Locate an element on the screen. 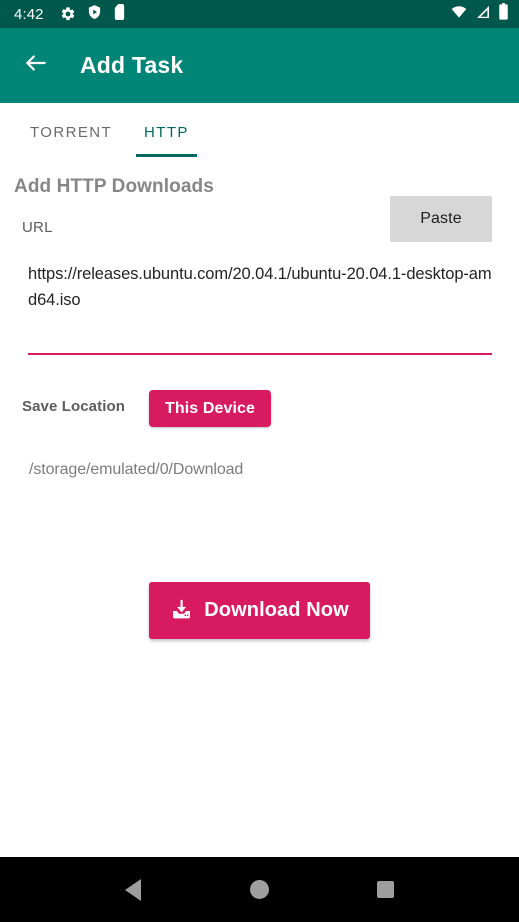 The height and width of the screenshot is (922, 519). status-bar-system-icons is located at coordinates (479, 14).